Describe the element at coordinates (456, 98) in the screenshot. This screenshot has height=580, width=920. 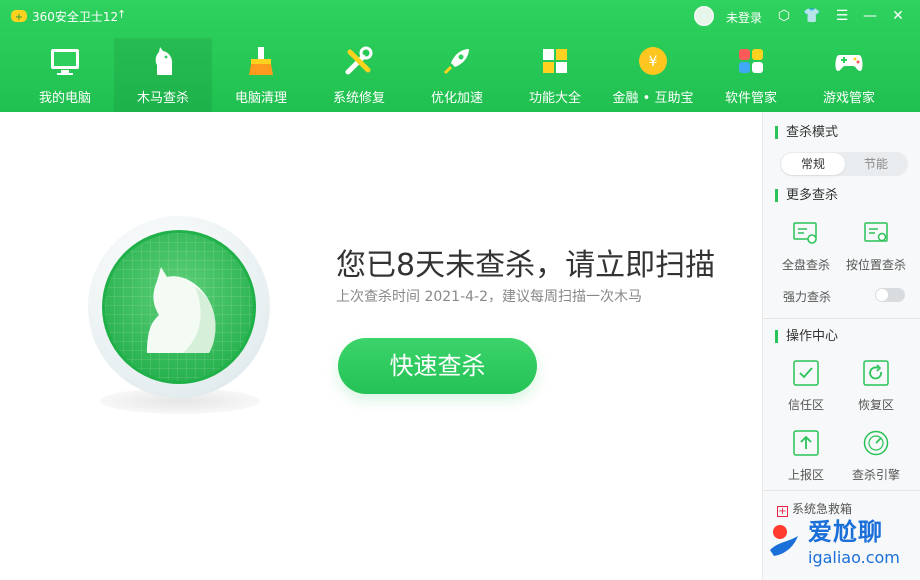
I see `nav-label: 优化加速` at that location.